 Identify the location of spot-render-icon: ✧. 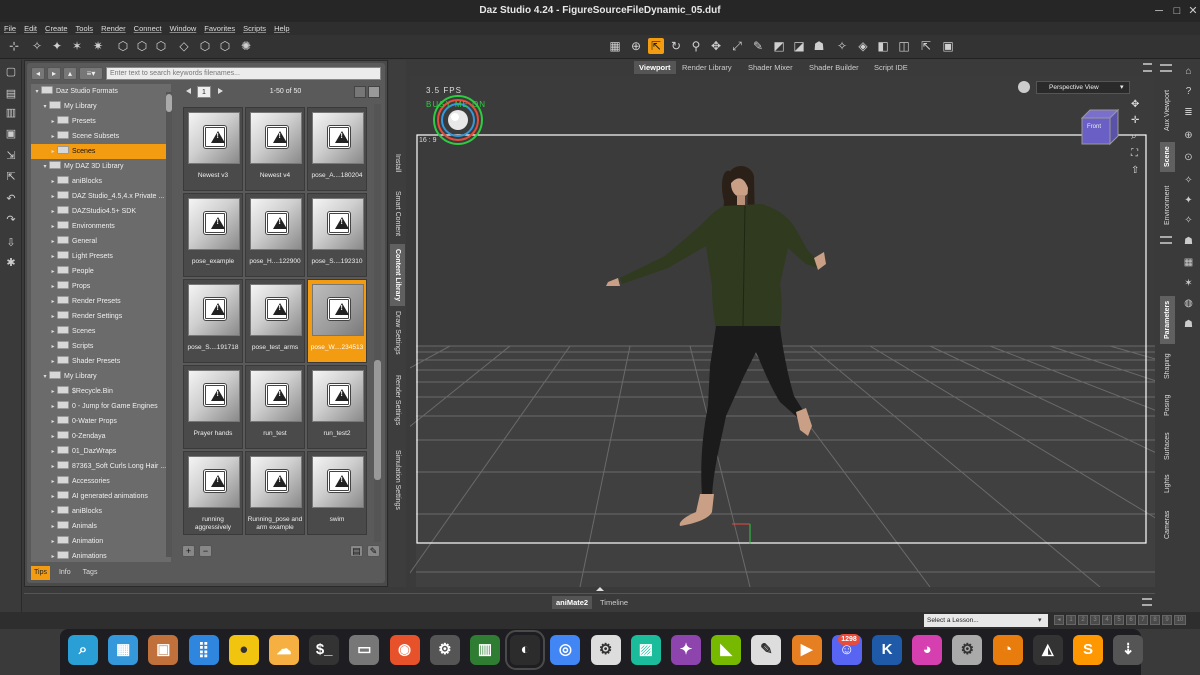
(842, 46).